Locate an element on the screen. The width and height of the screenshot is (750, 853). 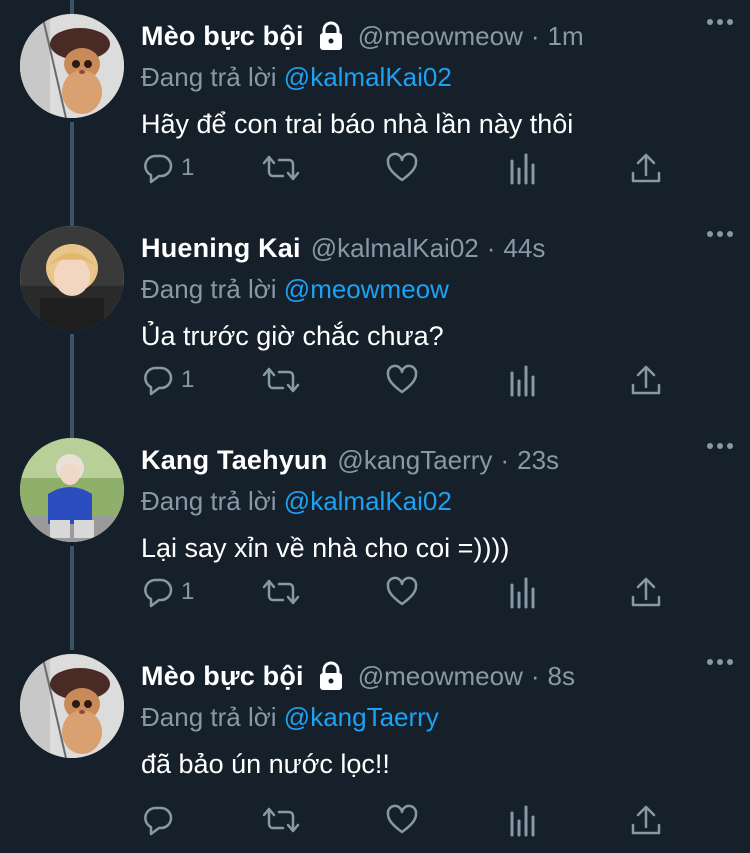
tweet-header: Mèo bực bội @meowmeow · 1m is located at coordinates (435, 36).